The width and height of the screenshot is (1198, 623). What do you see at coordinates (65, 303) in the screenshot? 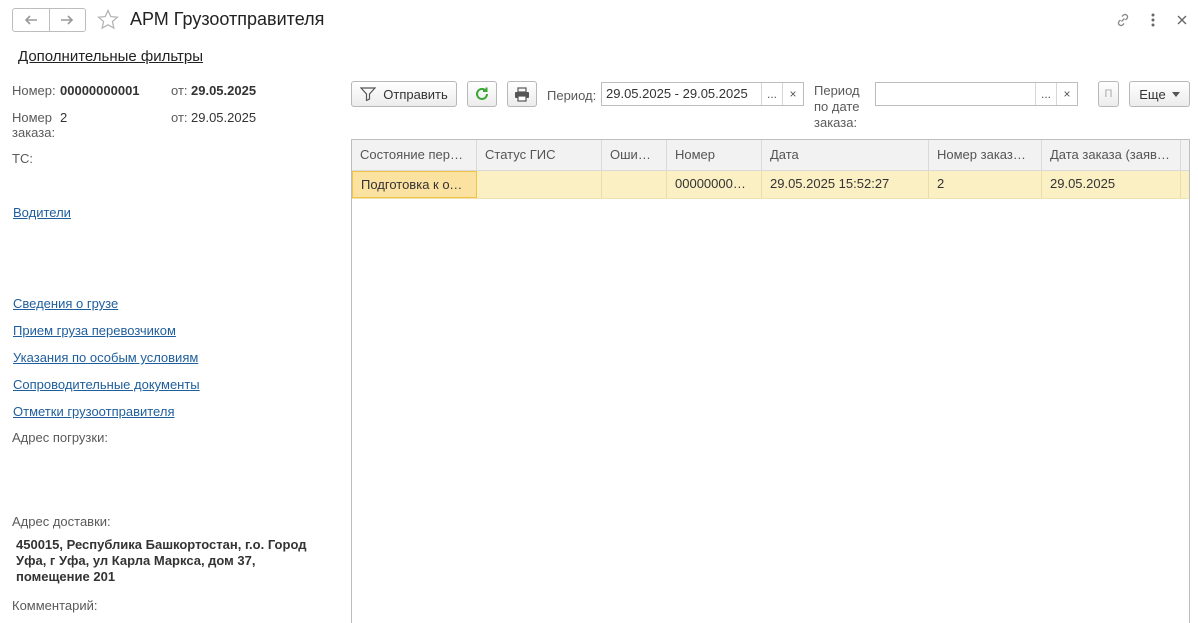
I see `cargo-info-link: Сведения о грузе` at bounding box center [65, 303].